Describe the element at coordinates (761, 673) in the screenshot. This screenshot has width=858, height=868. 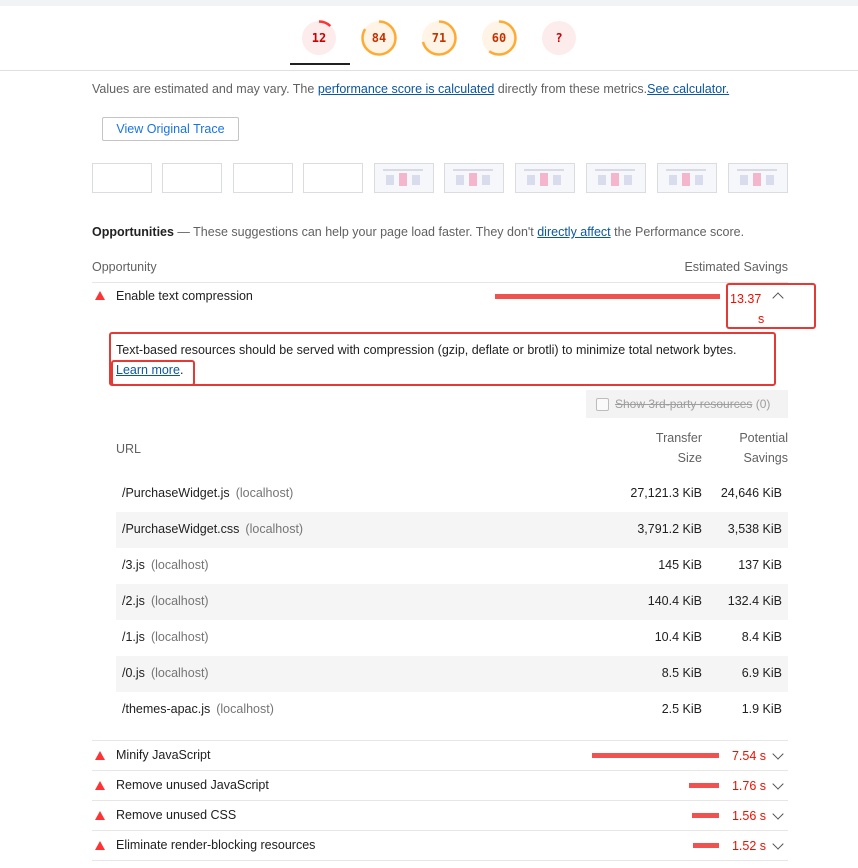
I see `potential-savings: 6.9 KiB` at that location.